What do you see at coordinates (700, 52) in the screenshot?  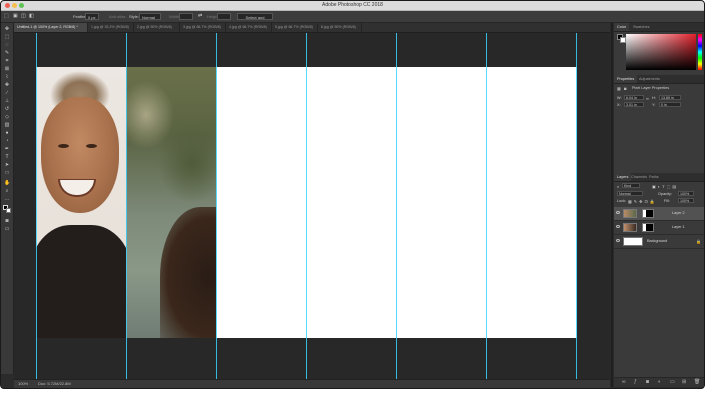 I see `hue-slider` at bounding box center [700, 52].